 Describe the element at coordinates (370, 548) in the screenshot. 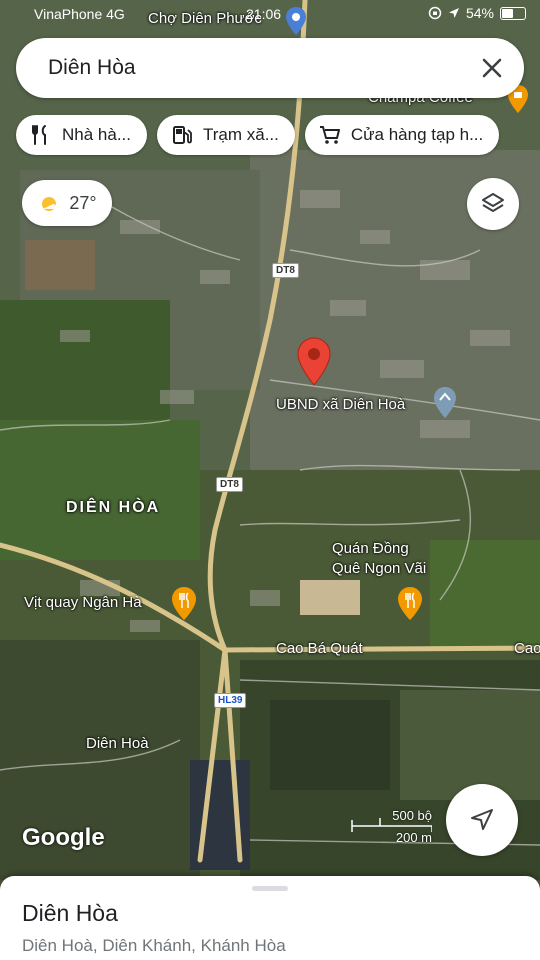

I see `poi-label-quan-dong-que-1: Quán Đồng` at that location.